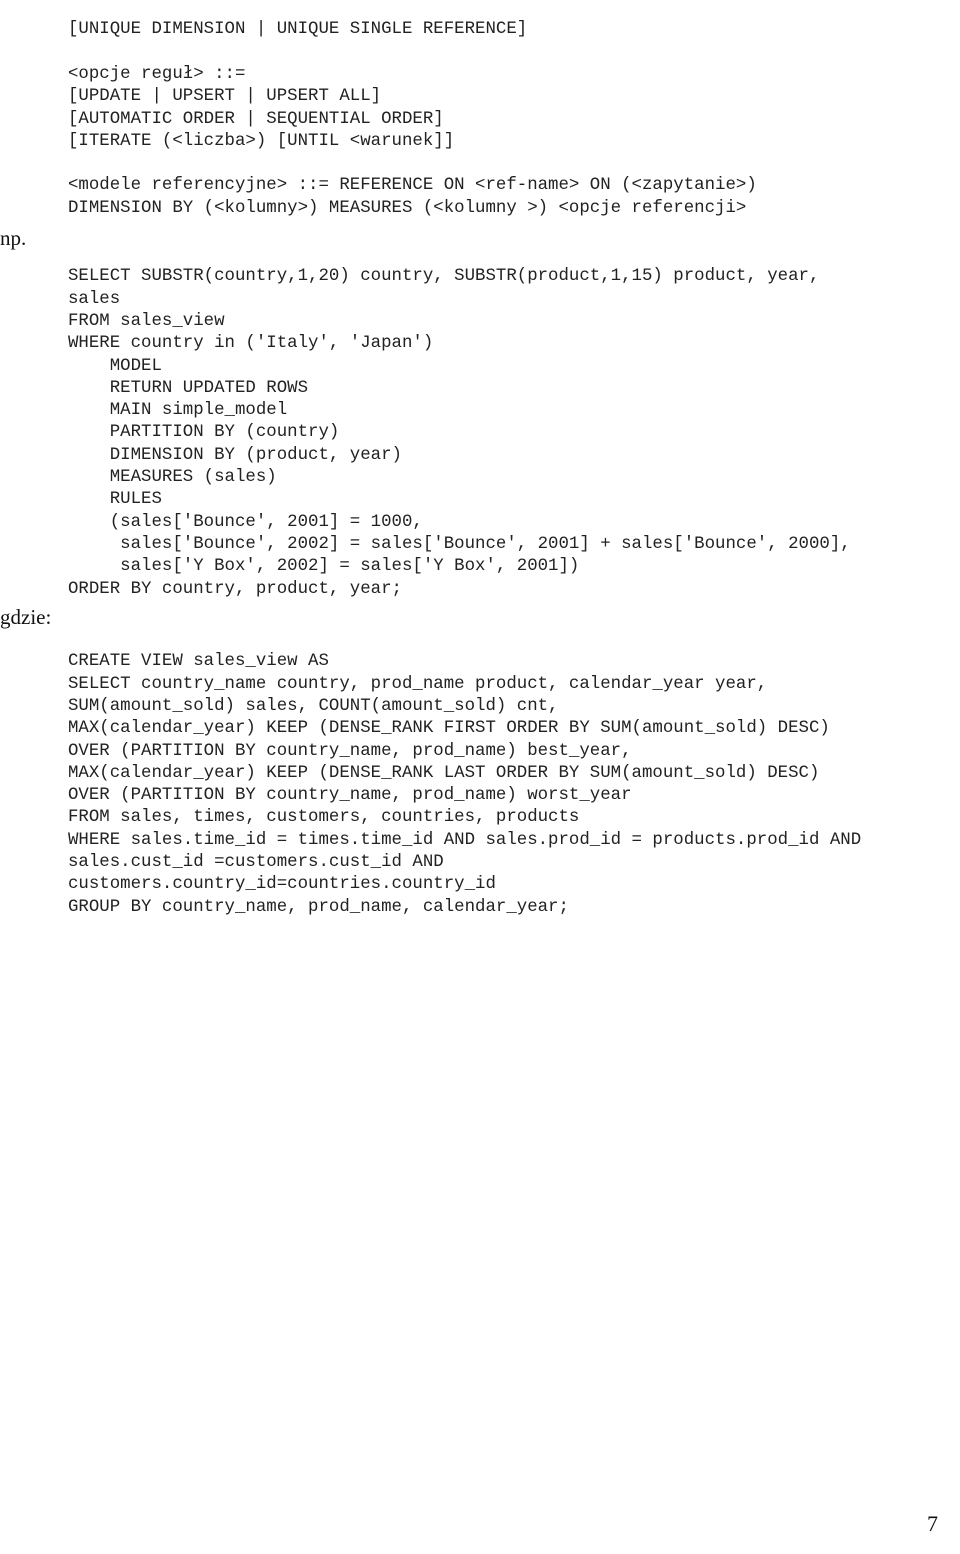  I want to click on code-line: DIMENSION BY (product, year), so click(235, 455).